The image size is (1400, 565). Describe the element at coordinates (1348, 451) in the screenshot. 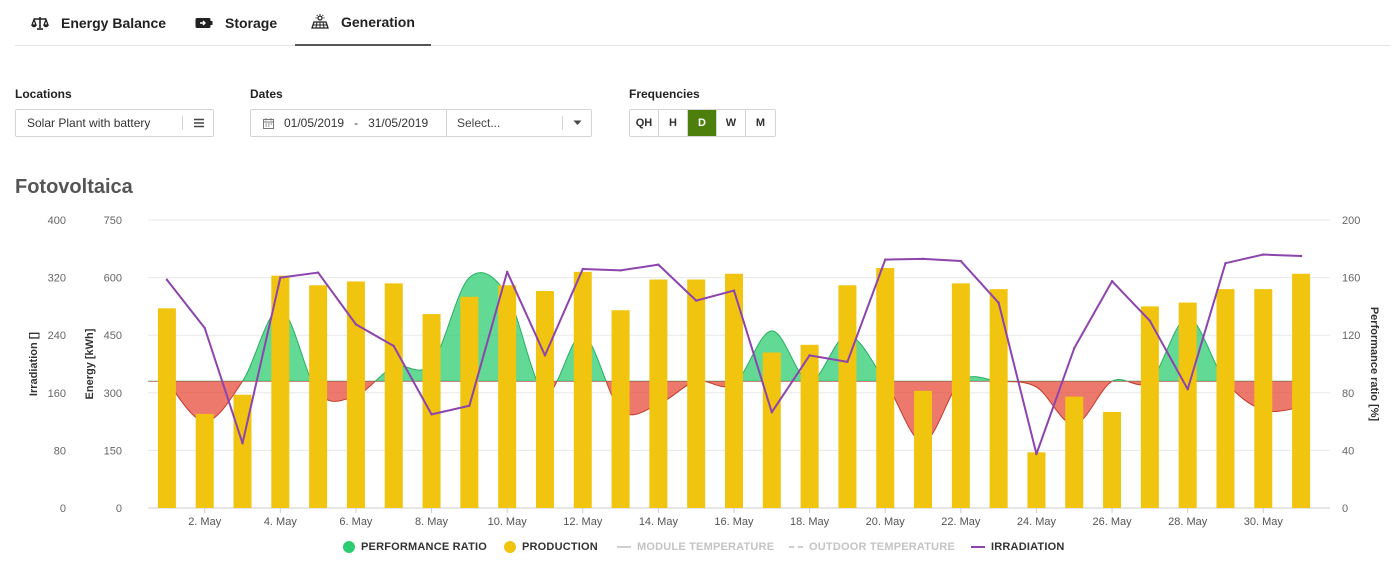

I see `performance-ratio-tick-label: 40` at that location.